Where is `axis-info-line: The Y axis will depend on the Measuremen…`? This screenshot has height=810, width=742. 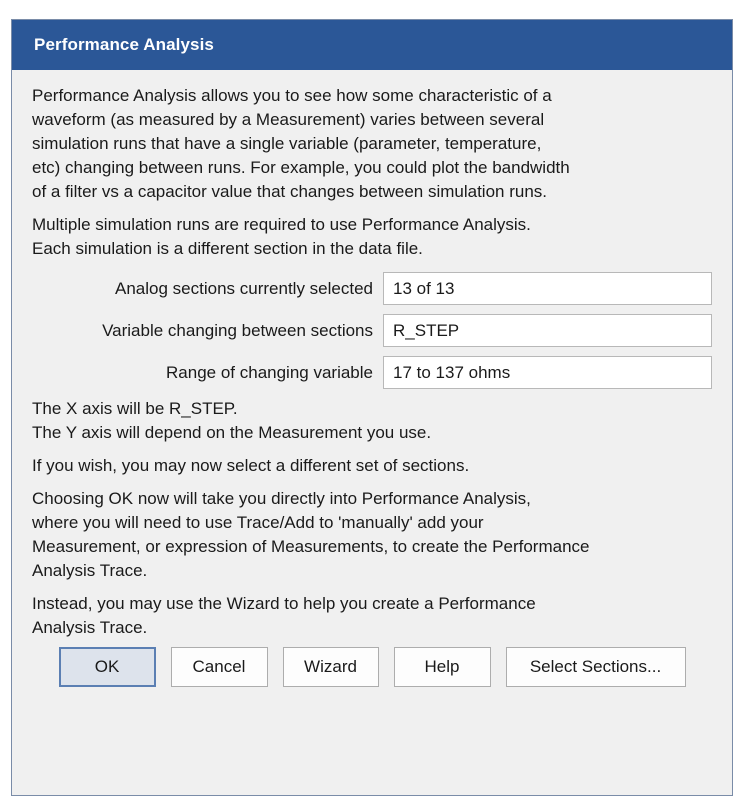 axis-info-line: The Y axis will depend on the Measuremen… is located at coordinates (232, 432).